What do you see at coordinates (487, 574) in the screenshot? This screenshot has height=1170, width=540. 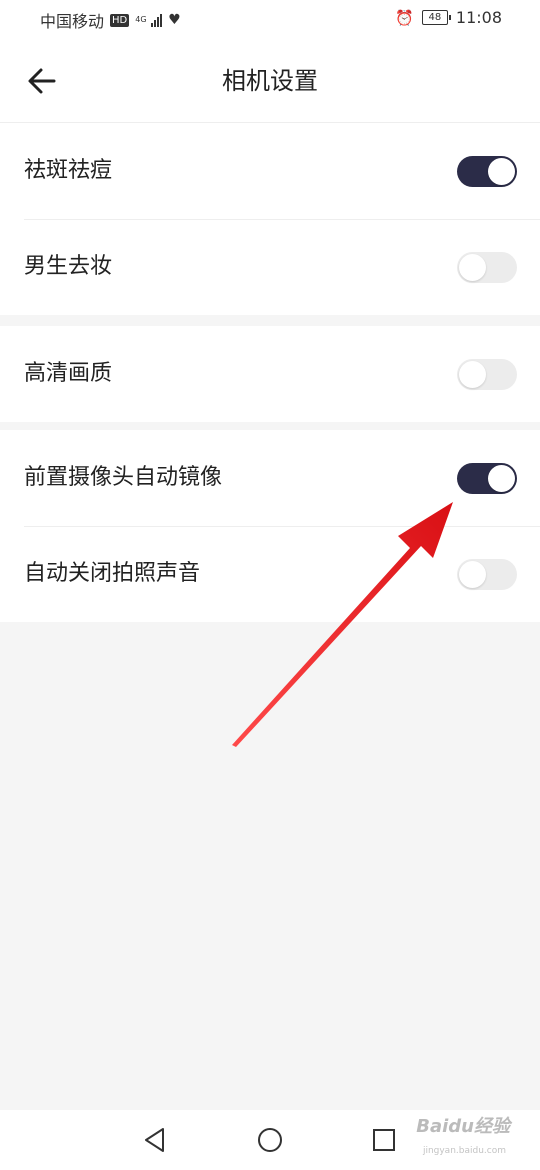 I see `shutter-sound-toggle` at bounding box center [487, 574].